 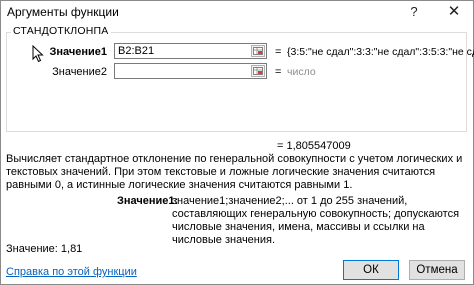 I want to click on dialog-title: Аргументы функции, so click(x=63, y=12).